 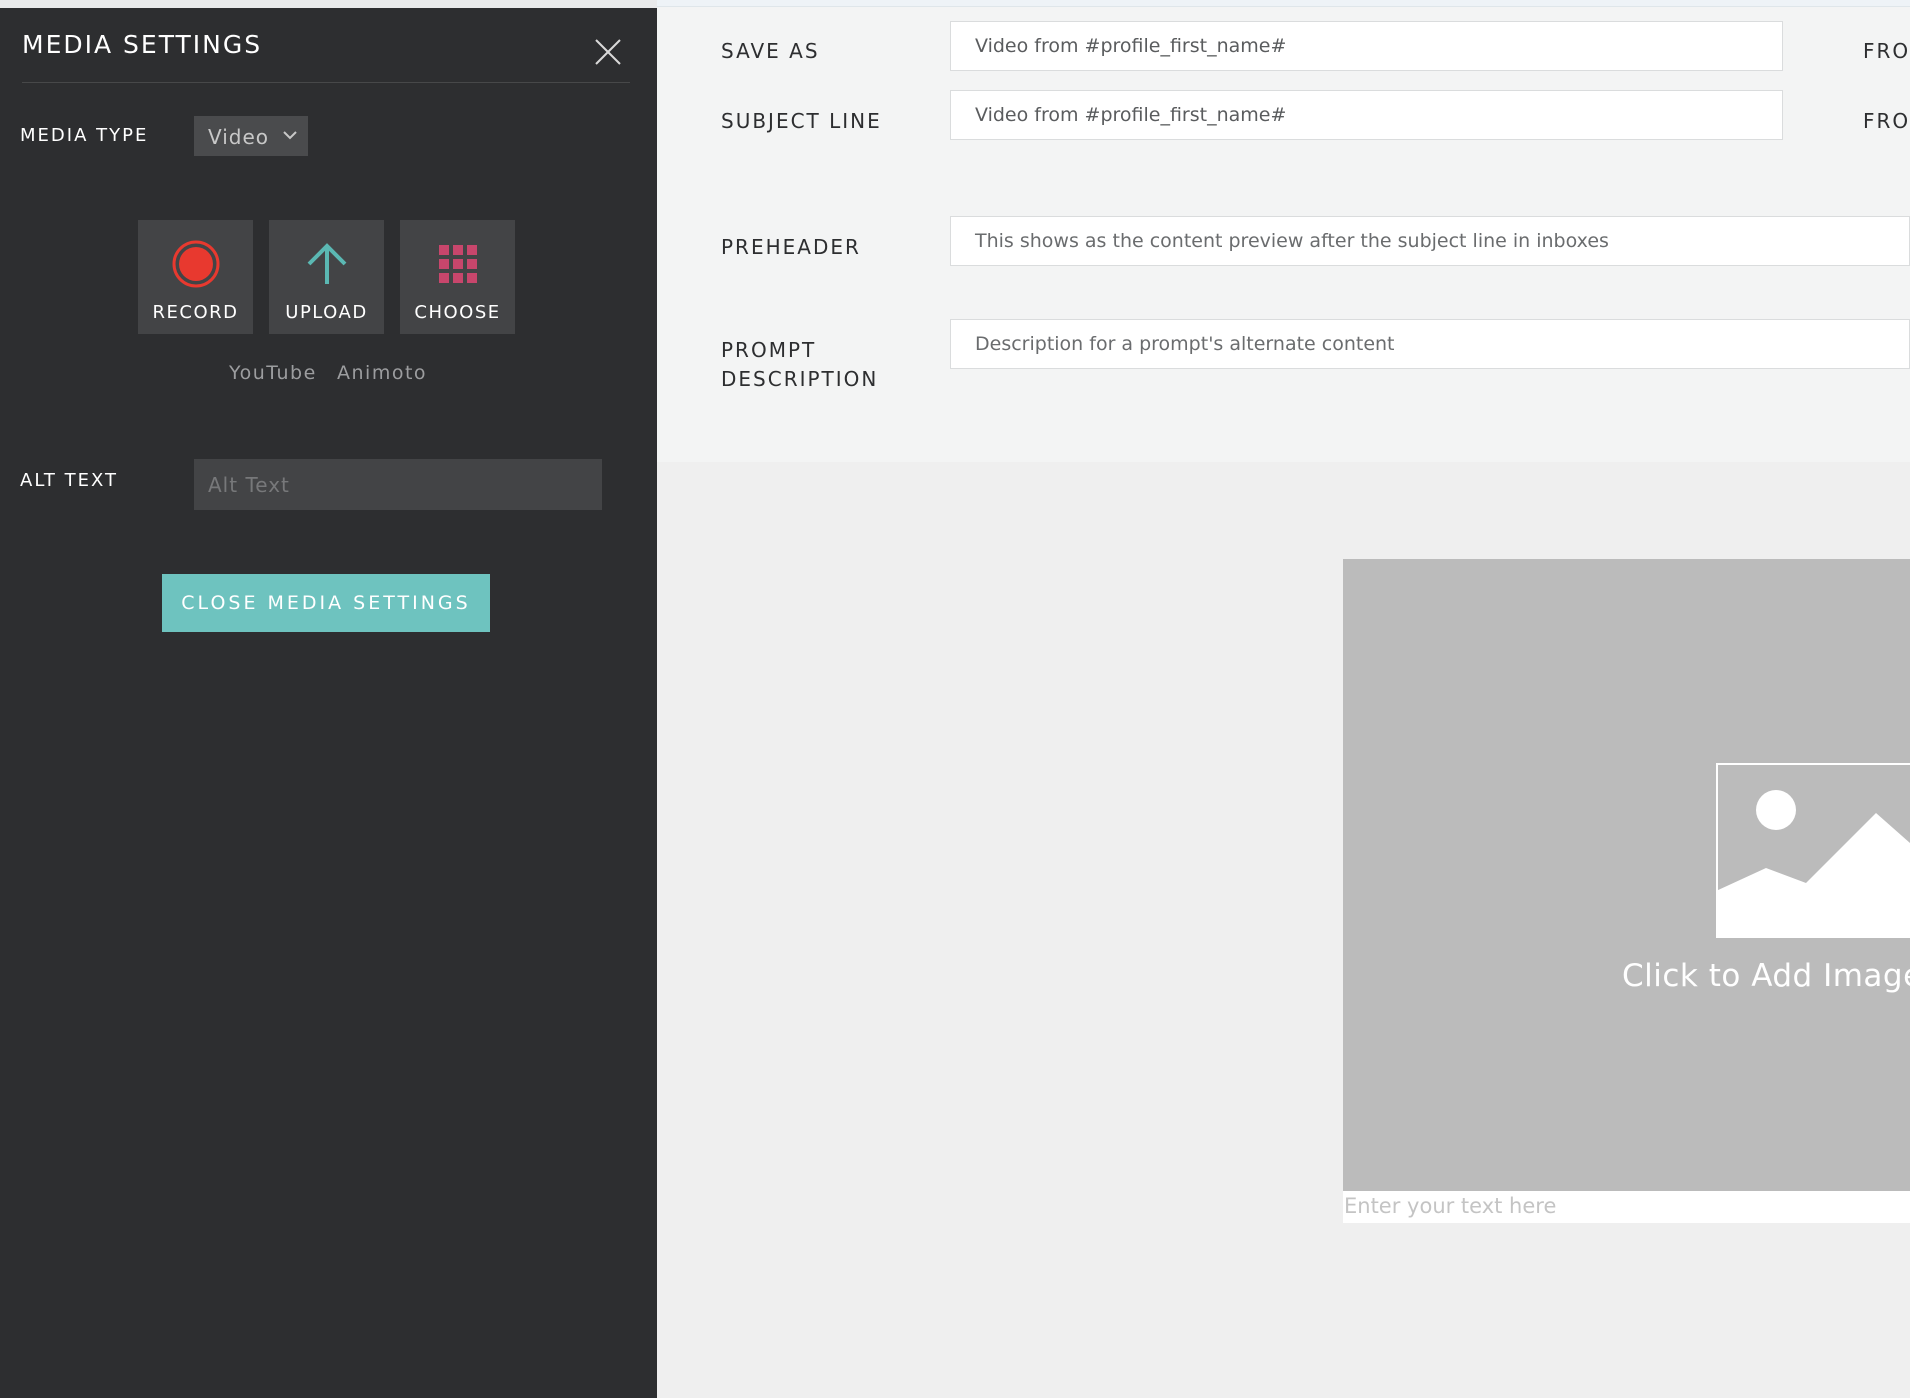 I want to click on grid-icon, so click(x=458, y=264).